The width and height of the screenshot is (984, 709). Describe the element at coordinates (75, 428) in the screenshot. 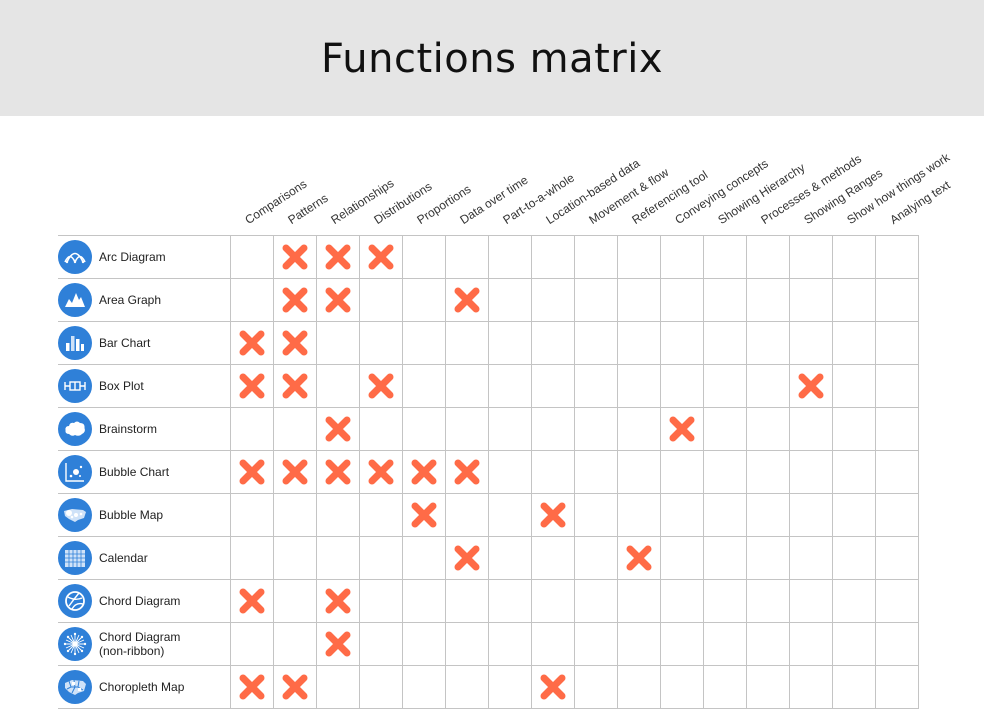

I see `brainstorm-icon` at that location.